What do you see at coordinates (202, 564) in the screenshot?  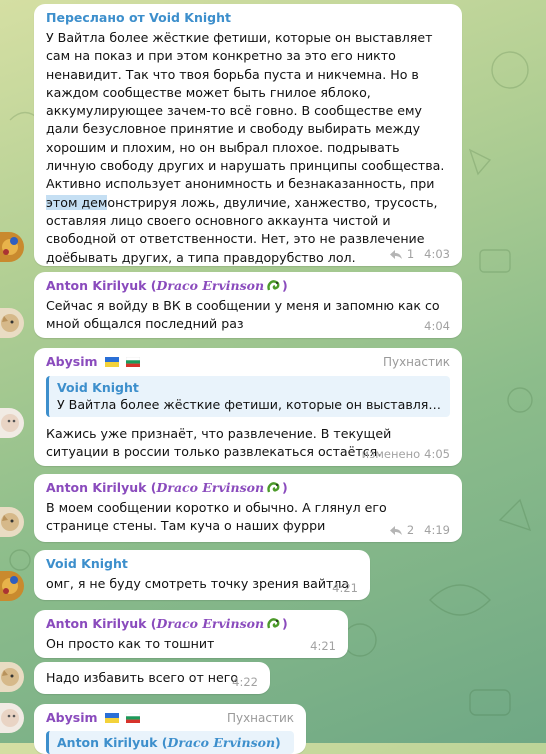 I see `sender-name: Void Knight` at bounding box center [202, 564].